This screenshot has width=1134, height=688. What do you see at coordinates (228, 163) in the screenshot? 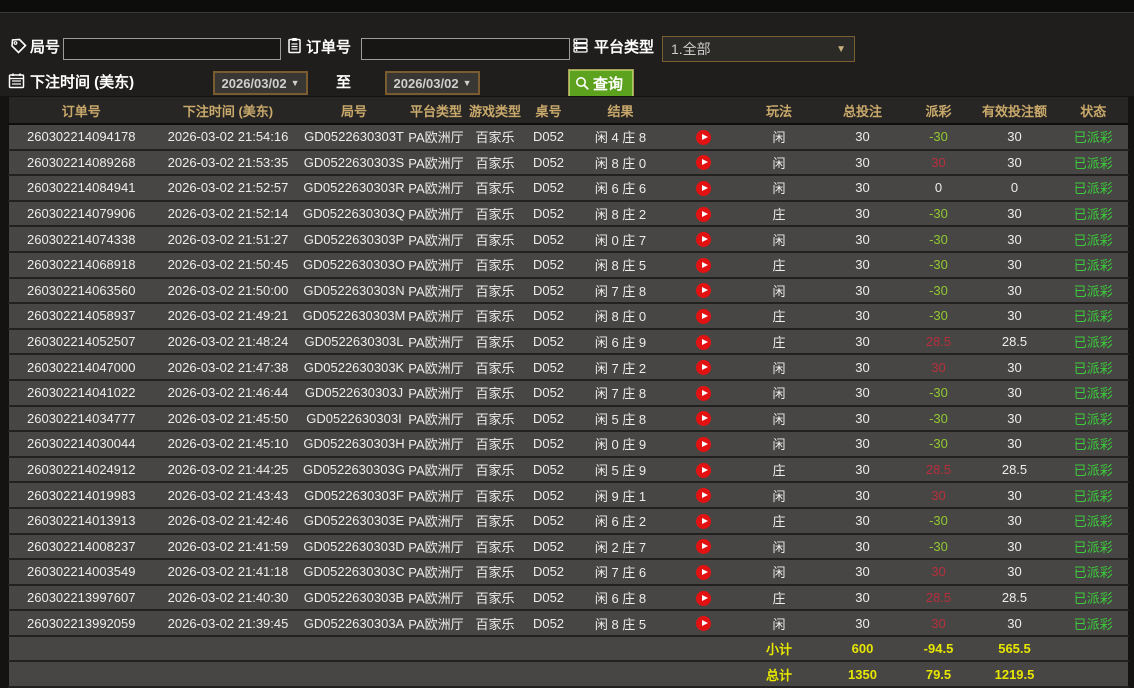
I see `cell-time: 2026-03-02 21:53:35` at bounding box center [228, 163].